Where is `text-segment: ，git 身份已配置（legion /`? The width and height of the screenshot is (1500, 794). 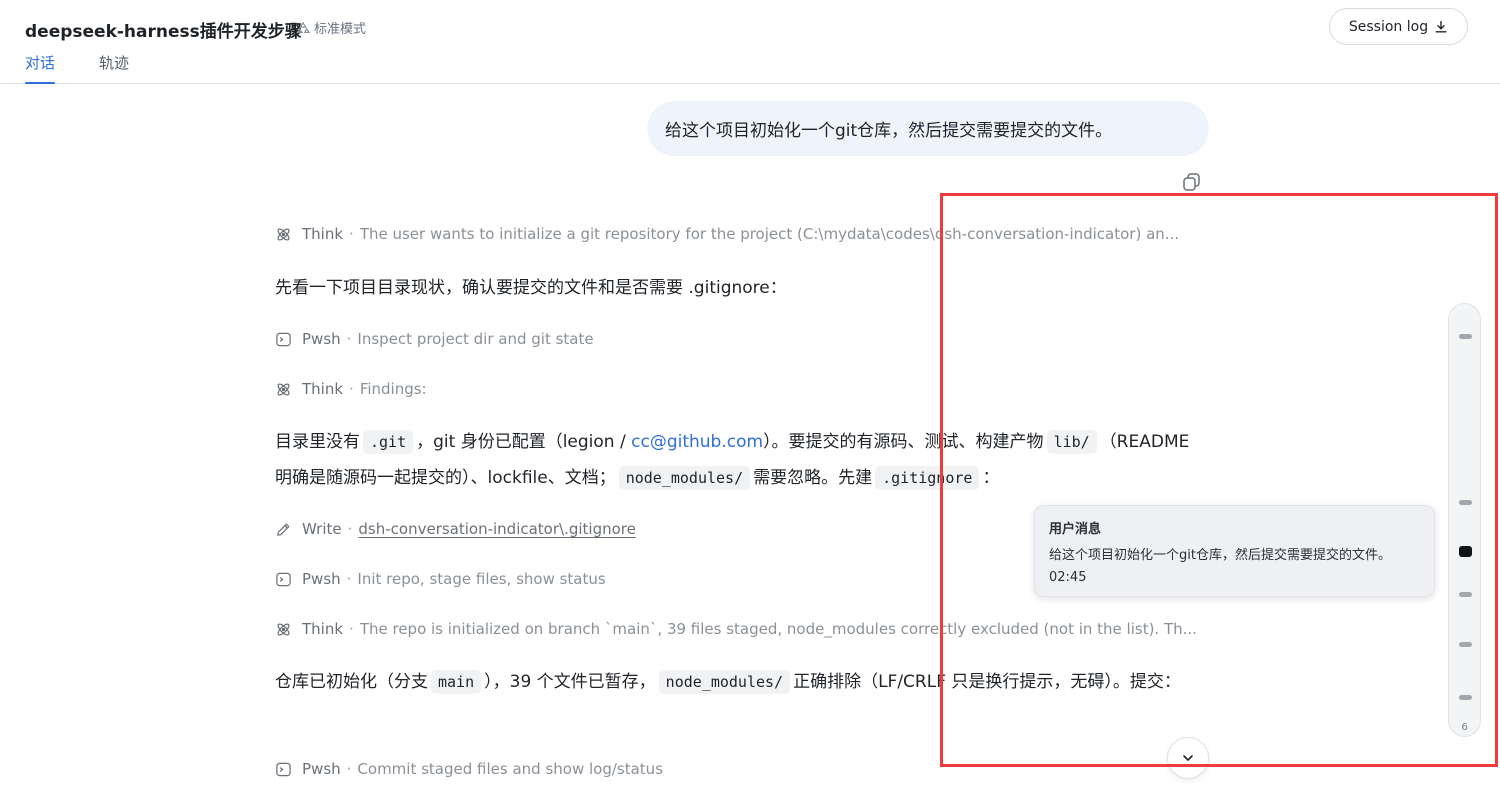 text-segment: ，git 身份已配置（legion / is located at coordinates (521, 442).